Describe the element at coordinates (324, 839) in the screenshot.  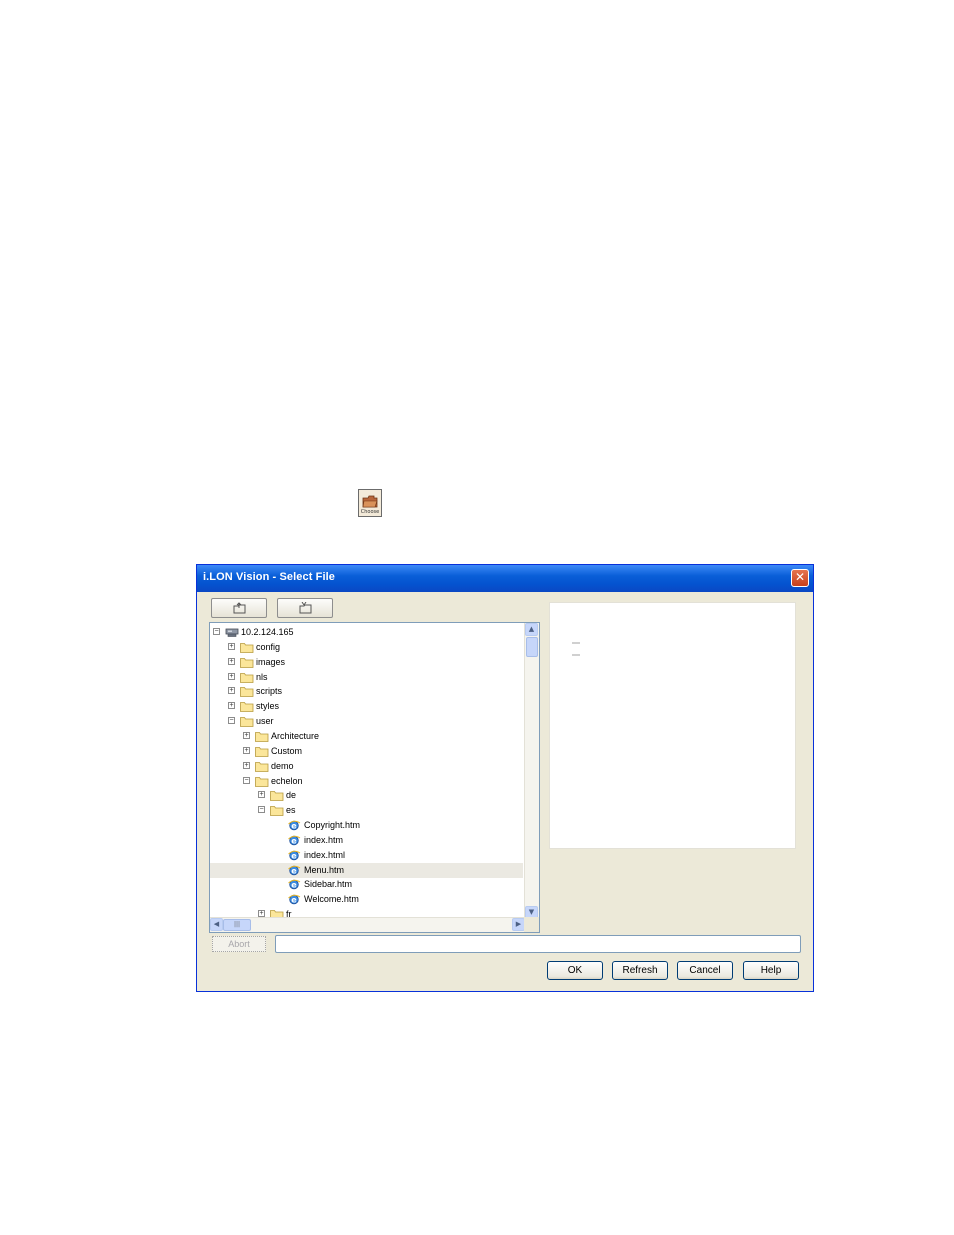
I see `tree-item-label: index.htm` at that location.